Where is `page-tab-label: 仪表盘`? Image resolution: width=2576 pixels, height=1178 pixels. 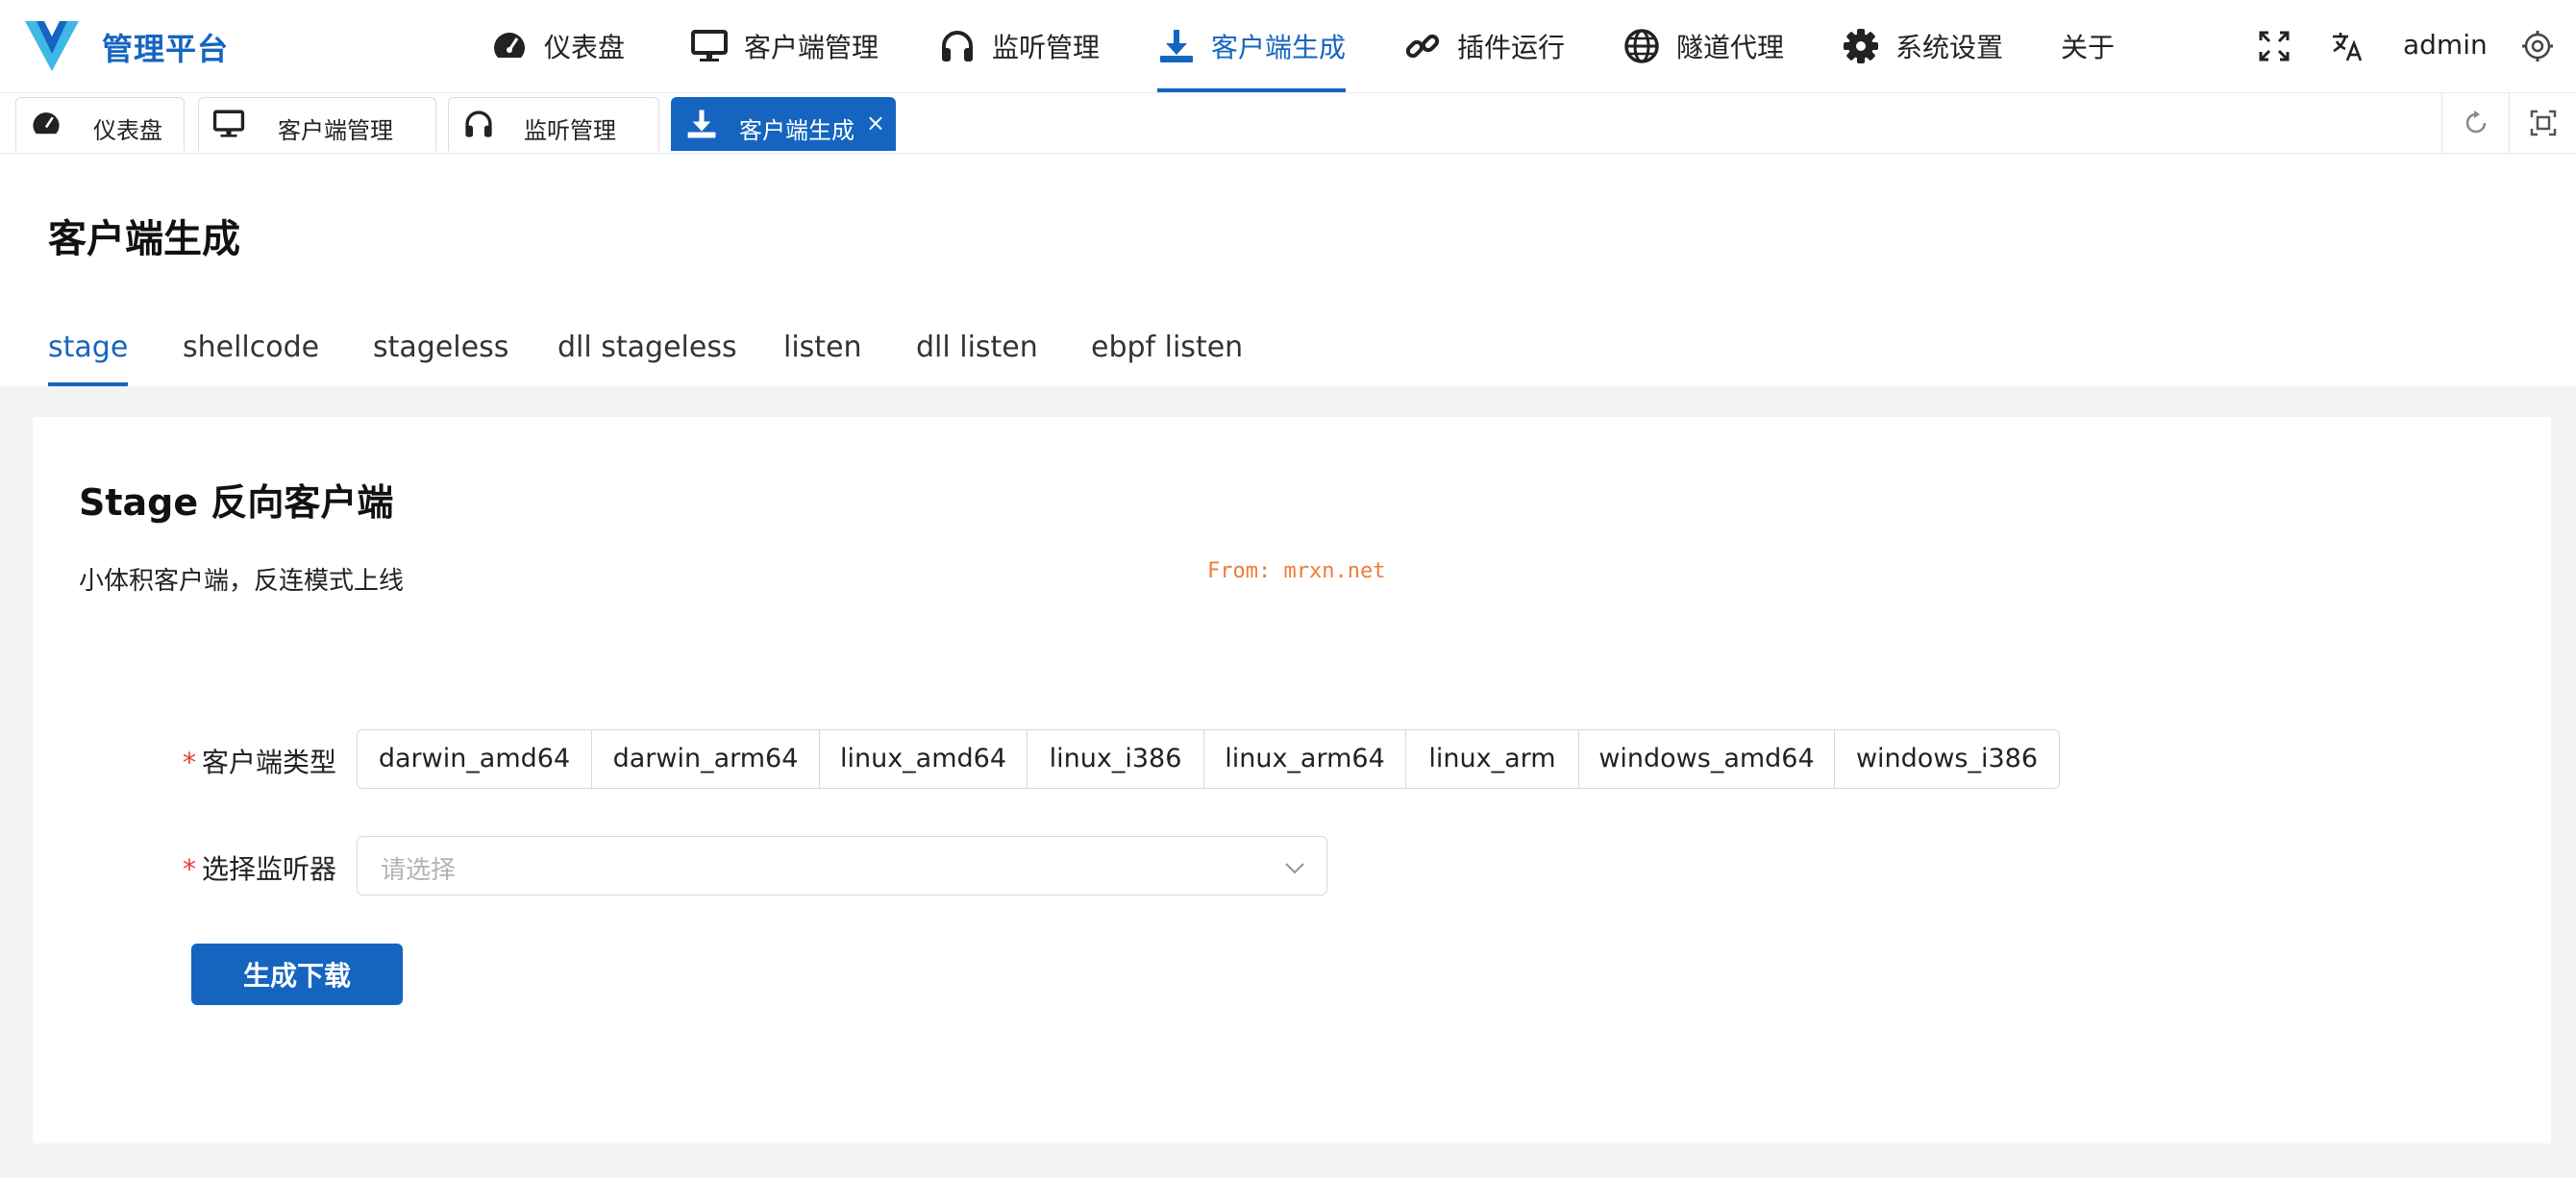 page-tab-label: 仪表盘 is located at coordinates (127, 130).